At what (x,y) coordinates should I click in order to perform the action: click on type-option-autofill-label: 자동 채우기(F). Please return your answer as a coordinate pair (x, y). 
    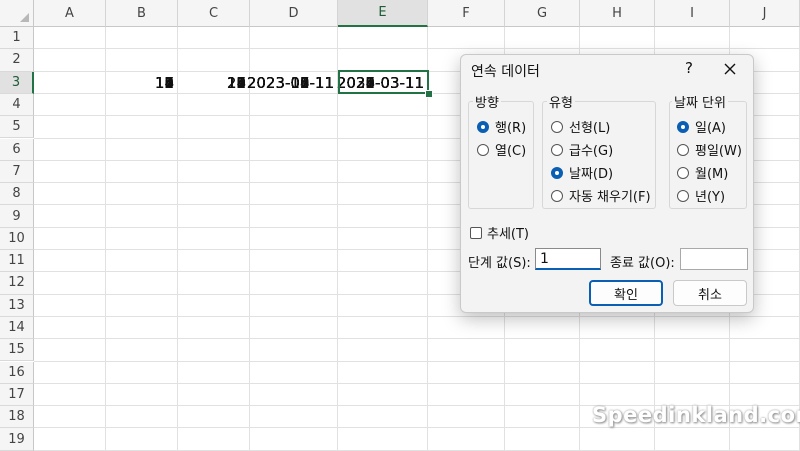
    Looking at the image, I should click on (610, 197).